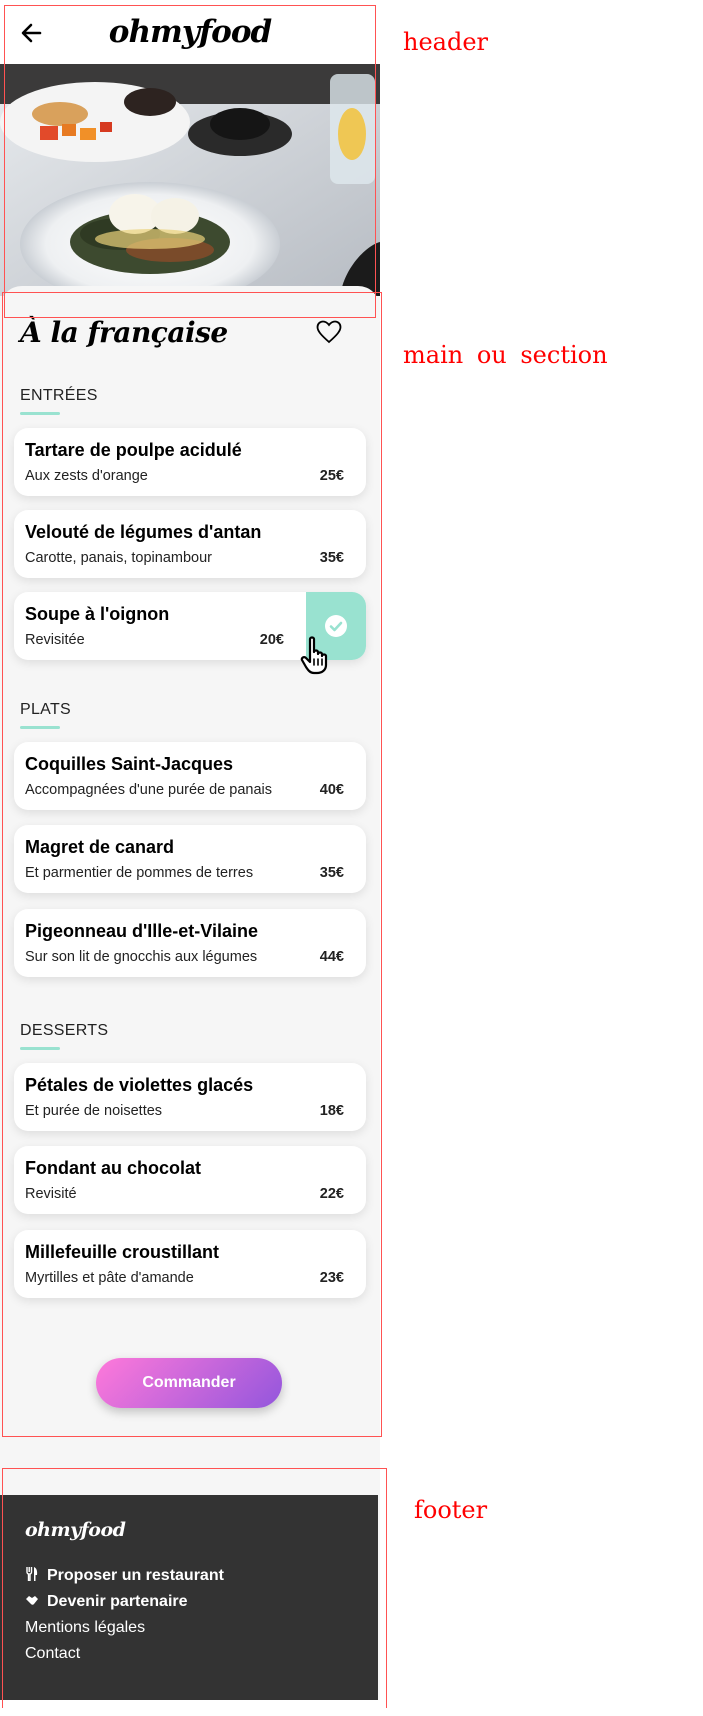 This screenshot has width=703, height=1716. Describe the element at coordinates (314, 655) in the screenshot. I see `pointer-hand-icon` at that location.